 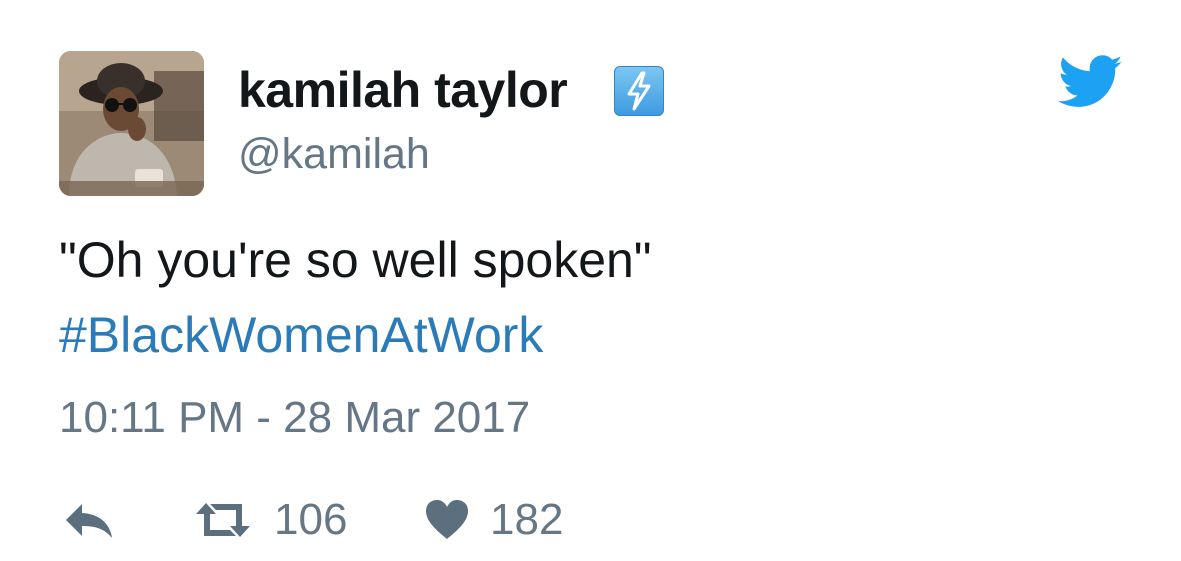 What do you see at coordinates (639, 91) in the screenshot?
I see `lightning-emoji-icon` at bounding box center [639, 91].